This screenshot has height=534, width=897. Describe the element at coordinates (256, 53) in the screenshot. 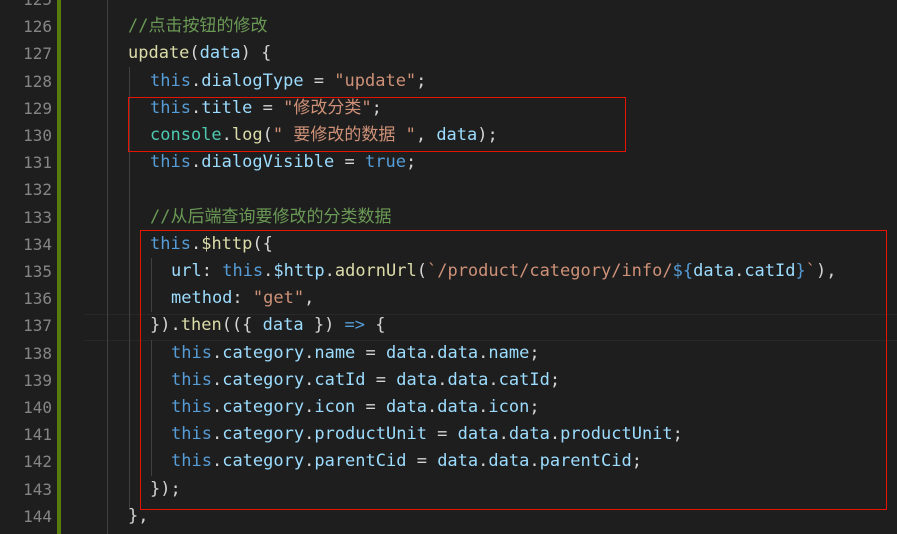

I see `punctuation: ) {` at that location.